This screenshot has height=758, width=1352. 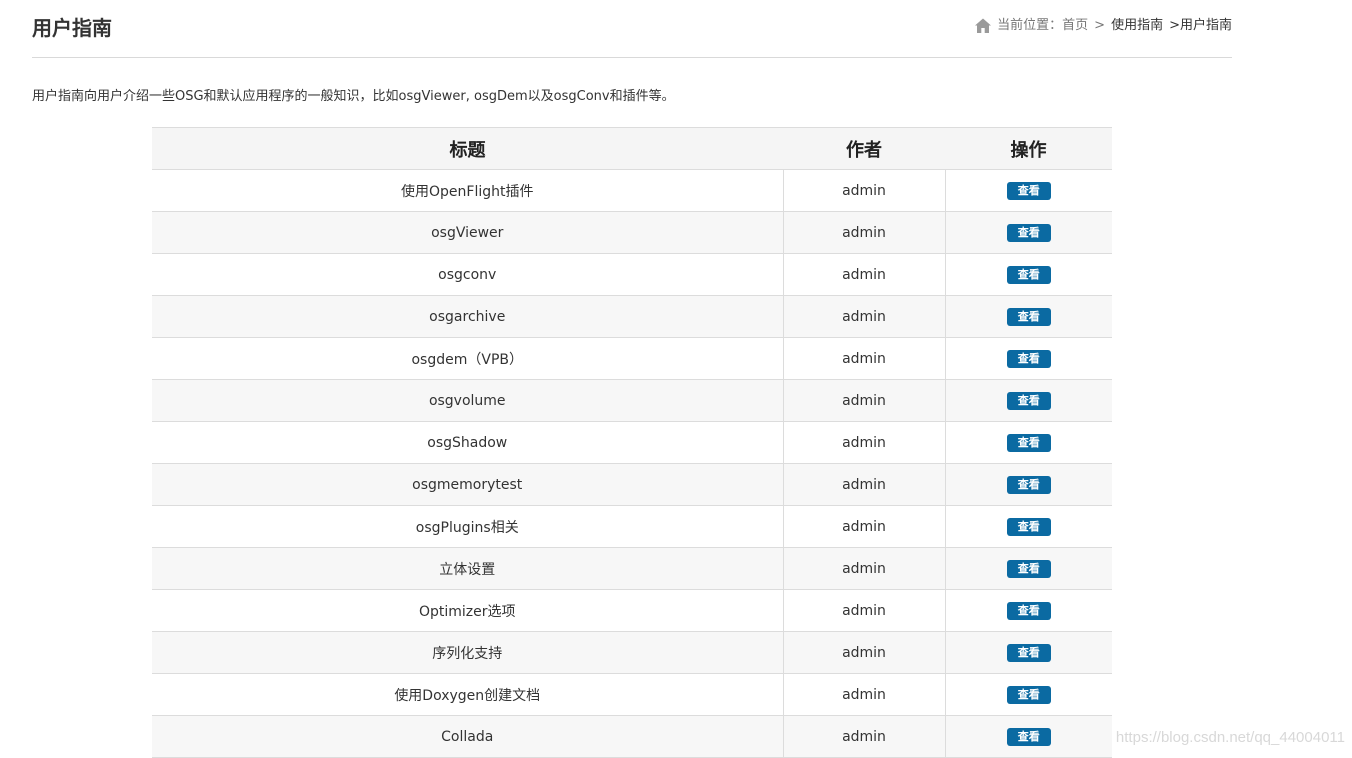 I want to click on table-row: osgShadow admin 查看, so click(x=632, y=442).